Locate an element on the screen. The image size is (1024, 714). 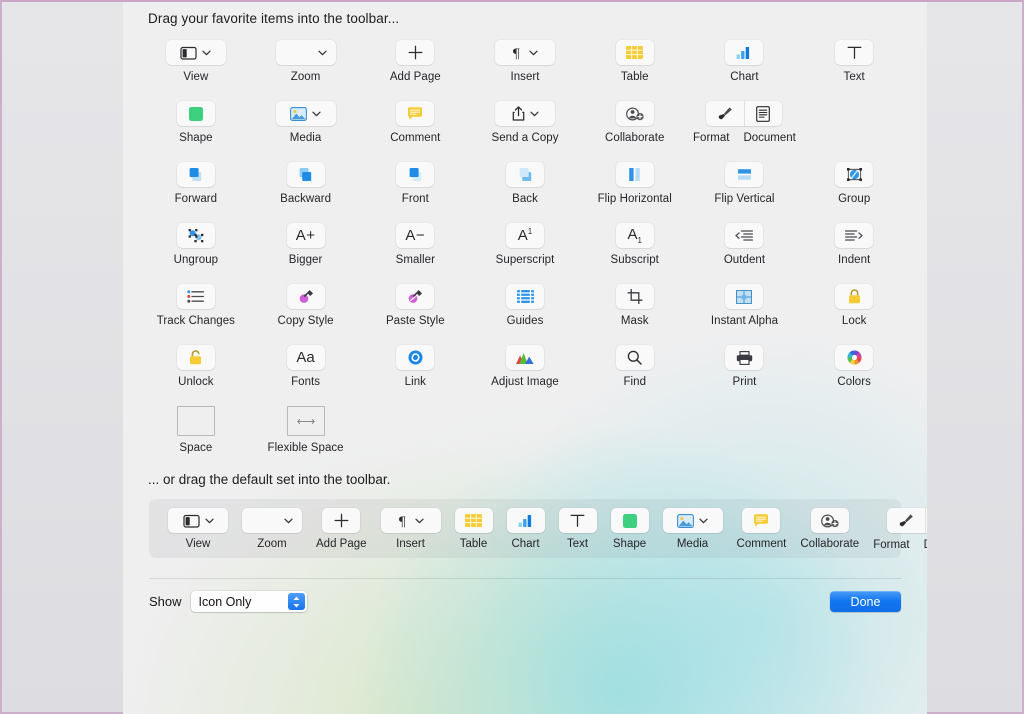
palette-item-bigger: A+ Bigger is located at coordinates (306, 244).